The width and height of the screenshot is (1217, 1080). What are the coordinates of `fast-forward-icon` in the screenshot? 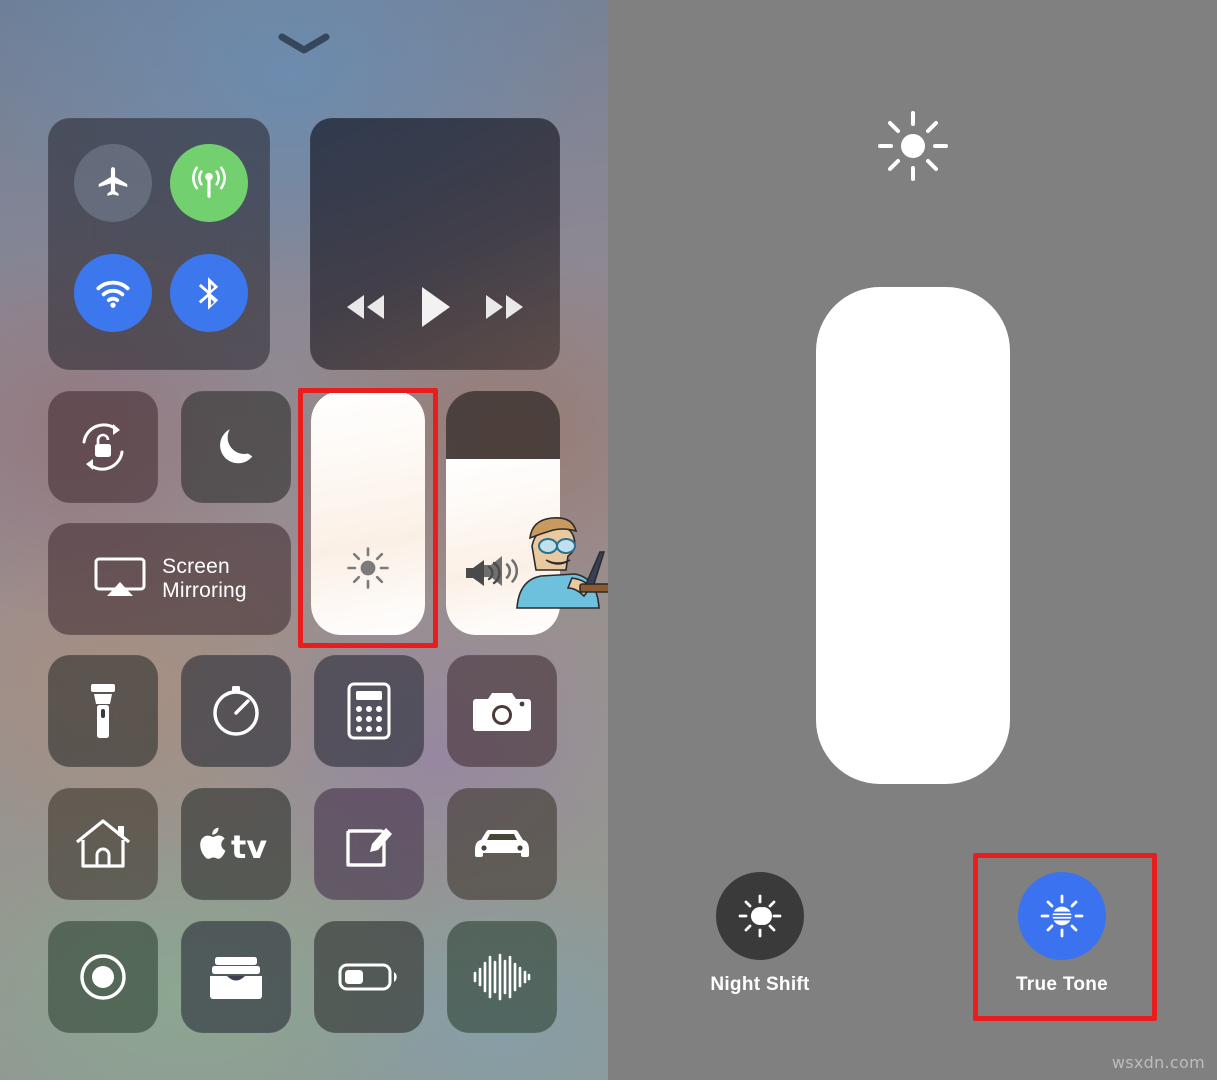 It's located at (505, 307).